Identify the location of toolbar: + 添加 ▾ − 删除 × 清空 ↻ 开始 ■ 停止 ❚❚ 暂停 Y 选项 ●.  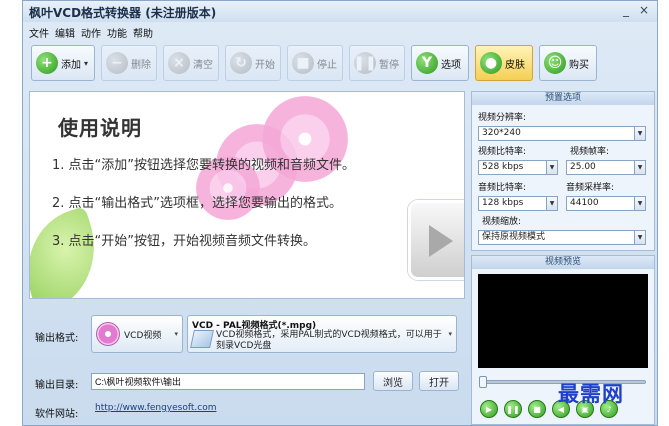
(340, 64).